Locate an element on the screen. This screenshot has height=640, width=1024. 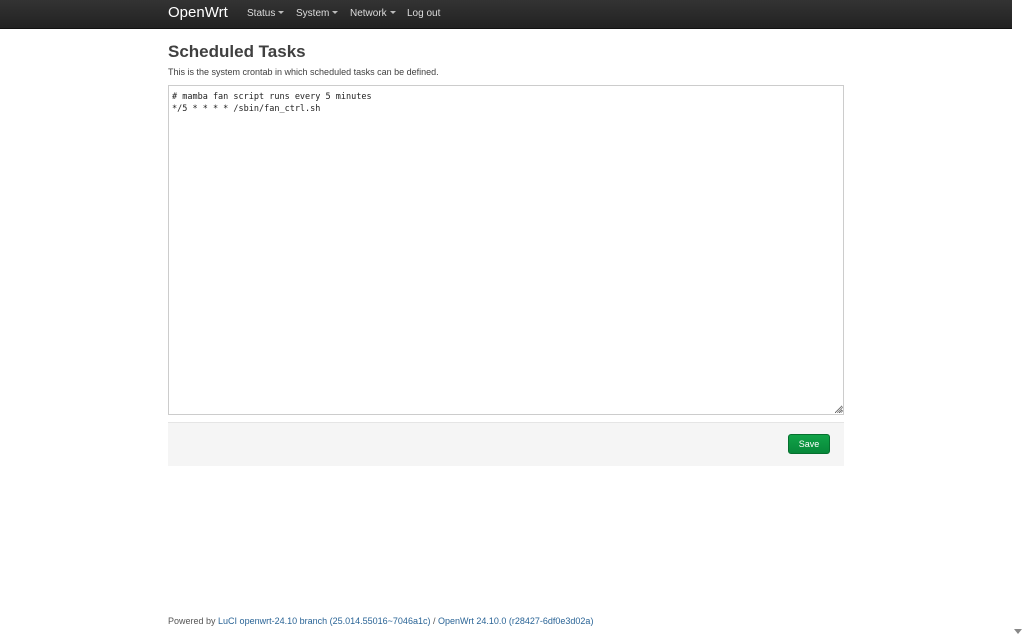
nav-logout-link: Log out is located at coordinates (423, 14).